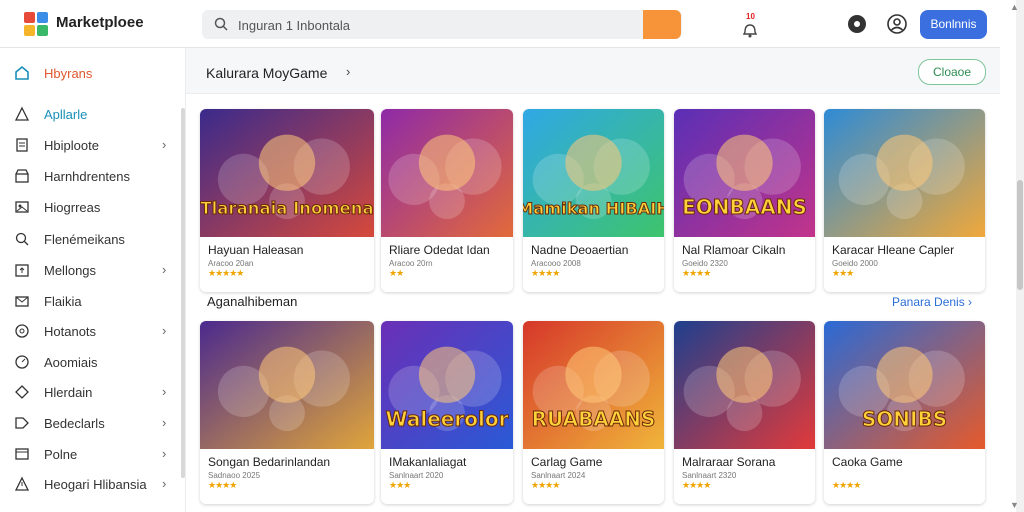 This screenshot has height=512, width=1024. Describe the element at coordinates (286, 208) in the screenshot. I see `svg-text: Tlaranaia Inomena` at that location.